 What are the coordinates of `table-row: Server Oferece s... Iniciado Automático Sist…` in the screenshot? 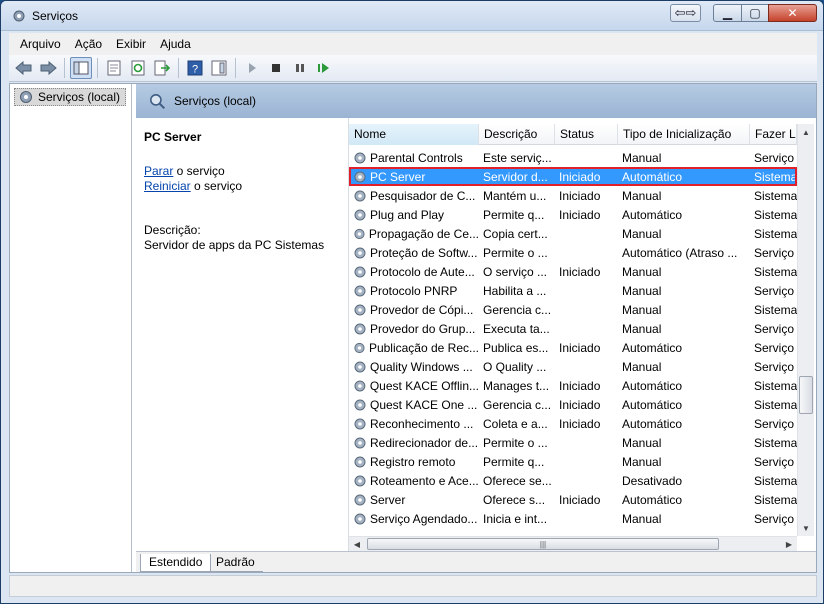 It's located at (573, 499).